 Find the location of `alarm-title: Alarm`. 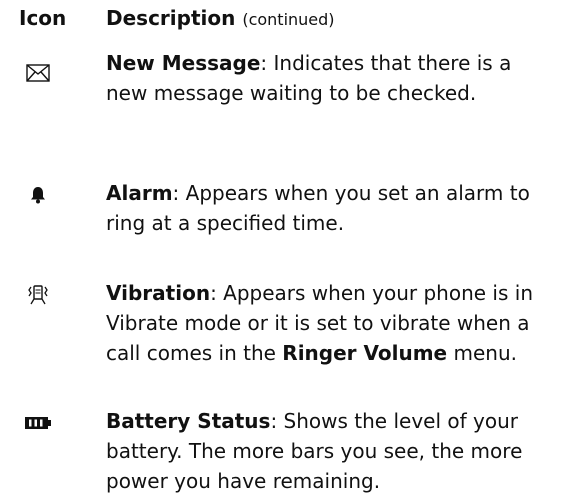

alarm-title: Alarm is located at coordinates (139, 193).